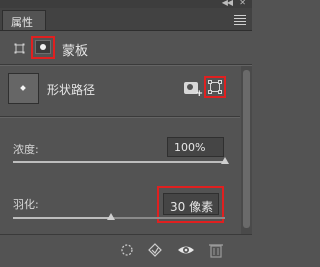  Describe the element at coordinates (126, 19) in the screenshot. I see `panel-tab-bar: 属性` at that location.